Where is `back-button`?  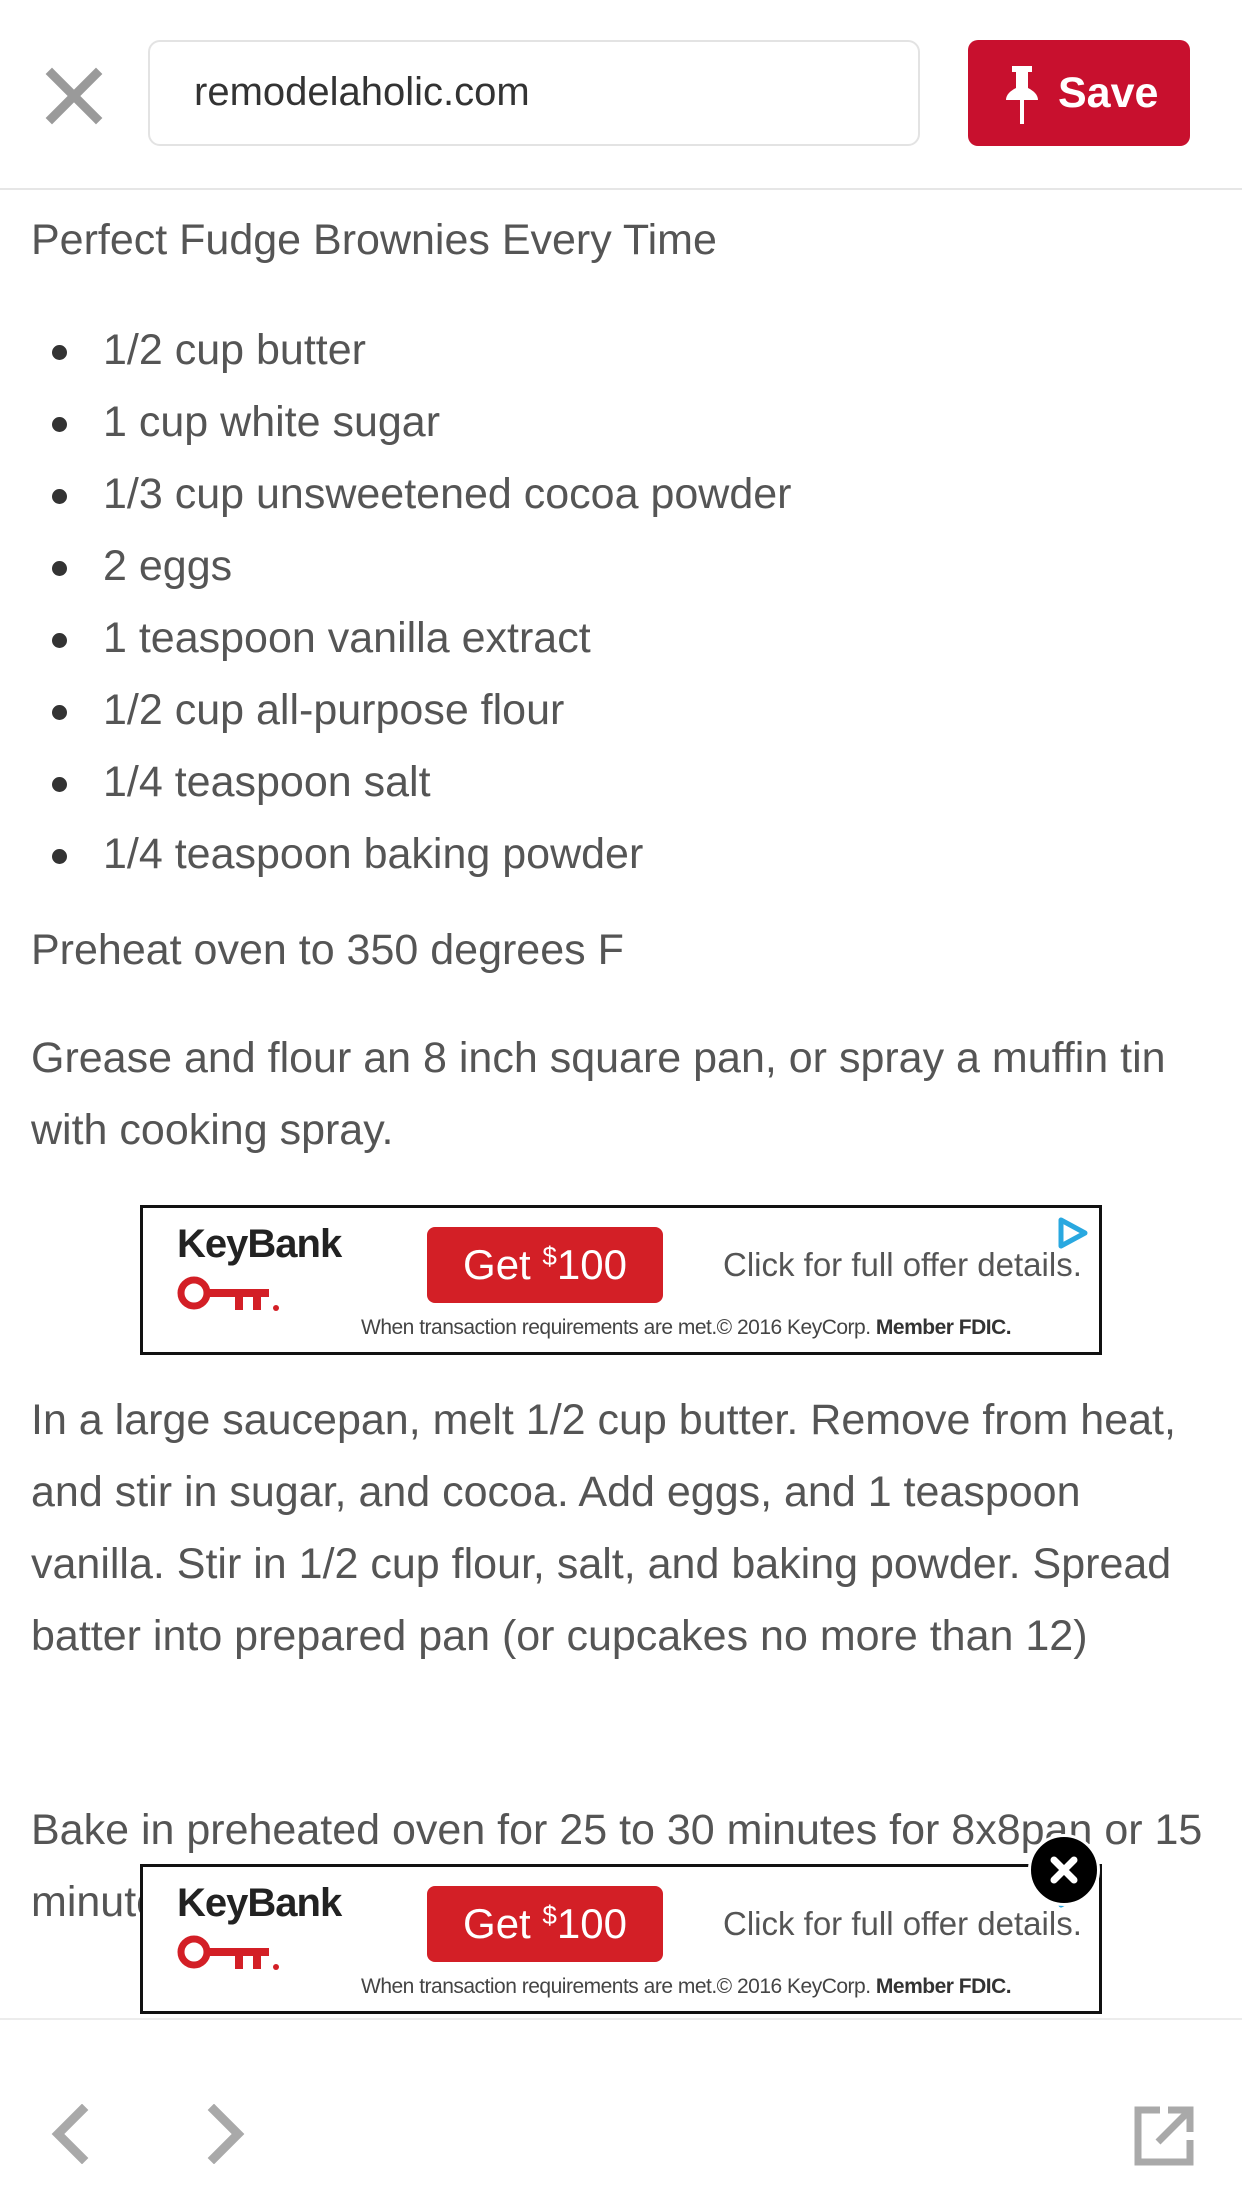 back-button is located at coordinates (71, 2134).